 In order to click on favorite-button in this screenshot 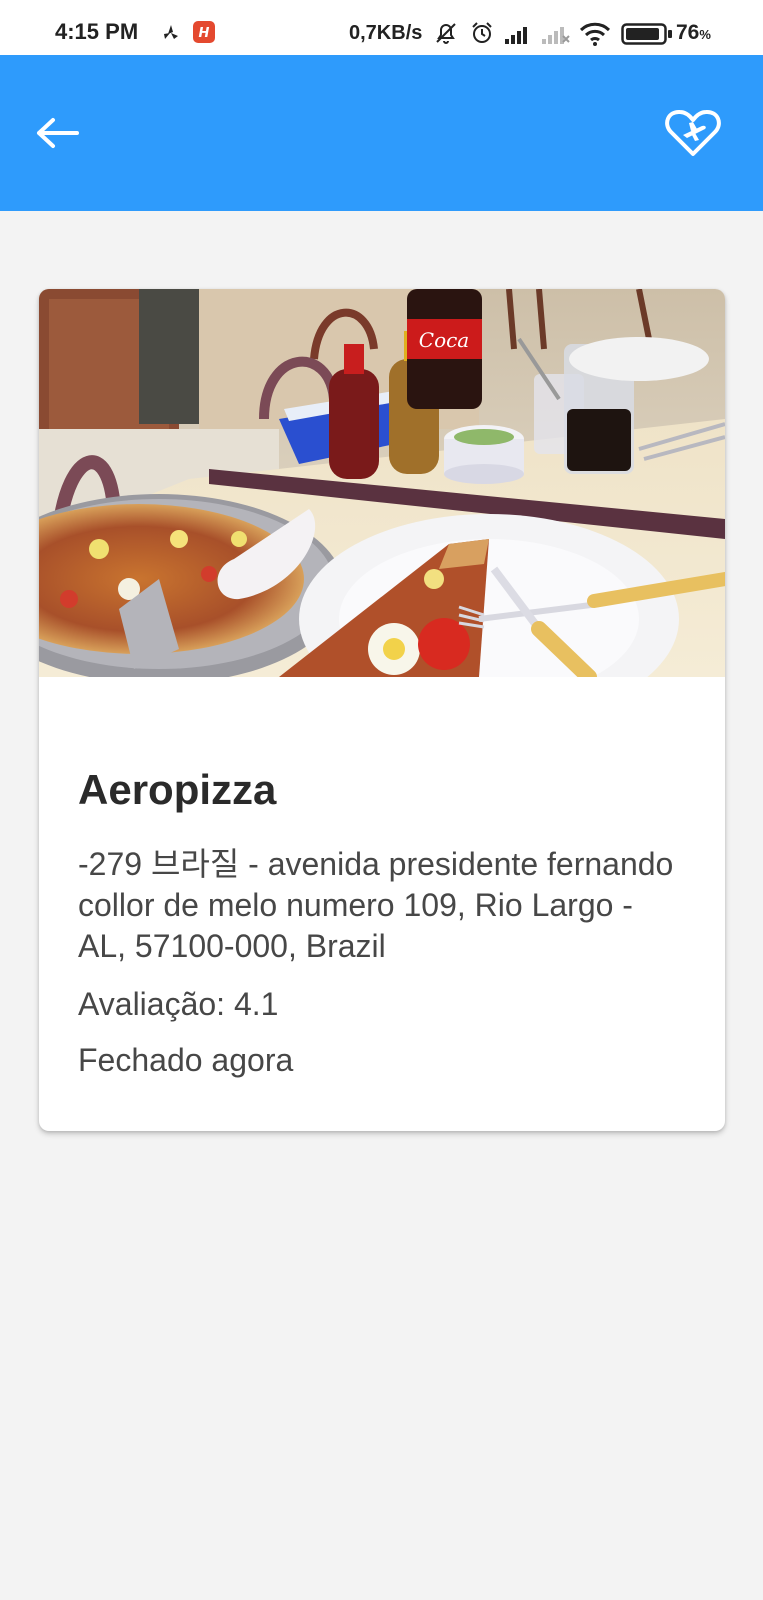, I will do `click(693, 133)`.